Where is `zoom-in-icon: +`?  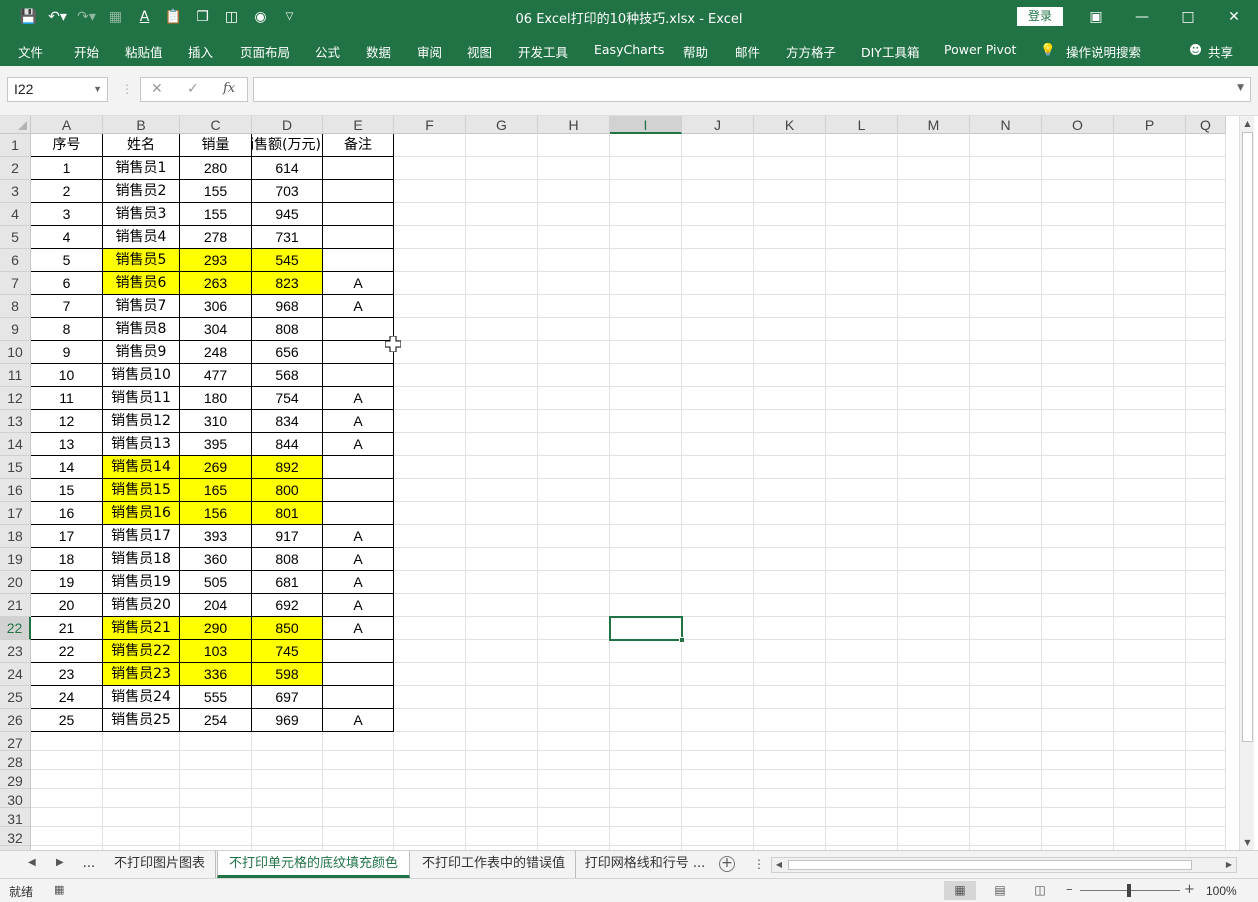 zoom-in-icon: + is located at coordinates (1189, 889).